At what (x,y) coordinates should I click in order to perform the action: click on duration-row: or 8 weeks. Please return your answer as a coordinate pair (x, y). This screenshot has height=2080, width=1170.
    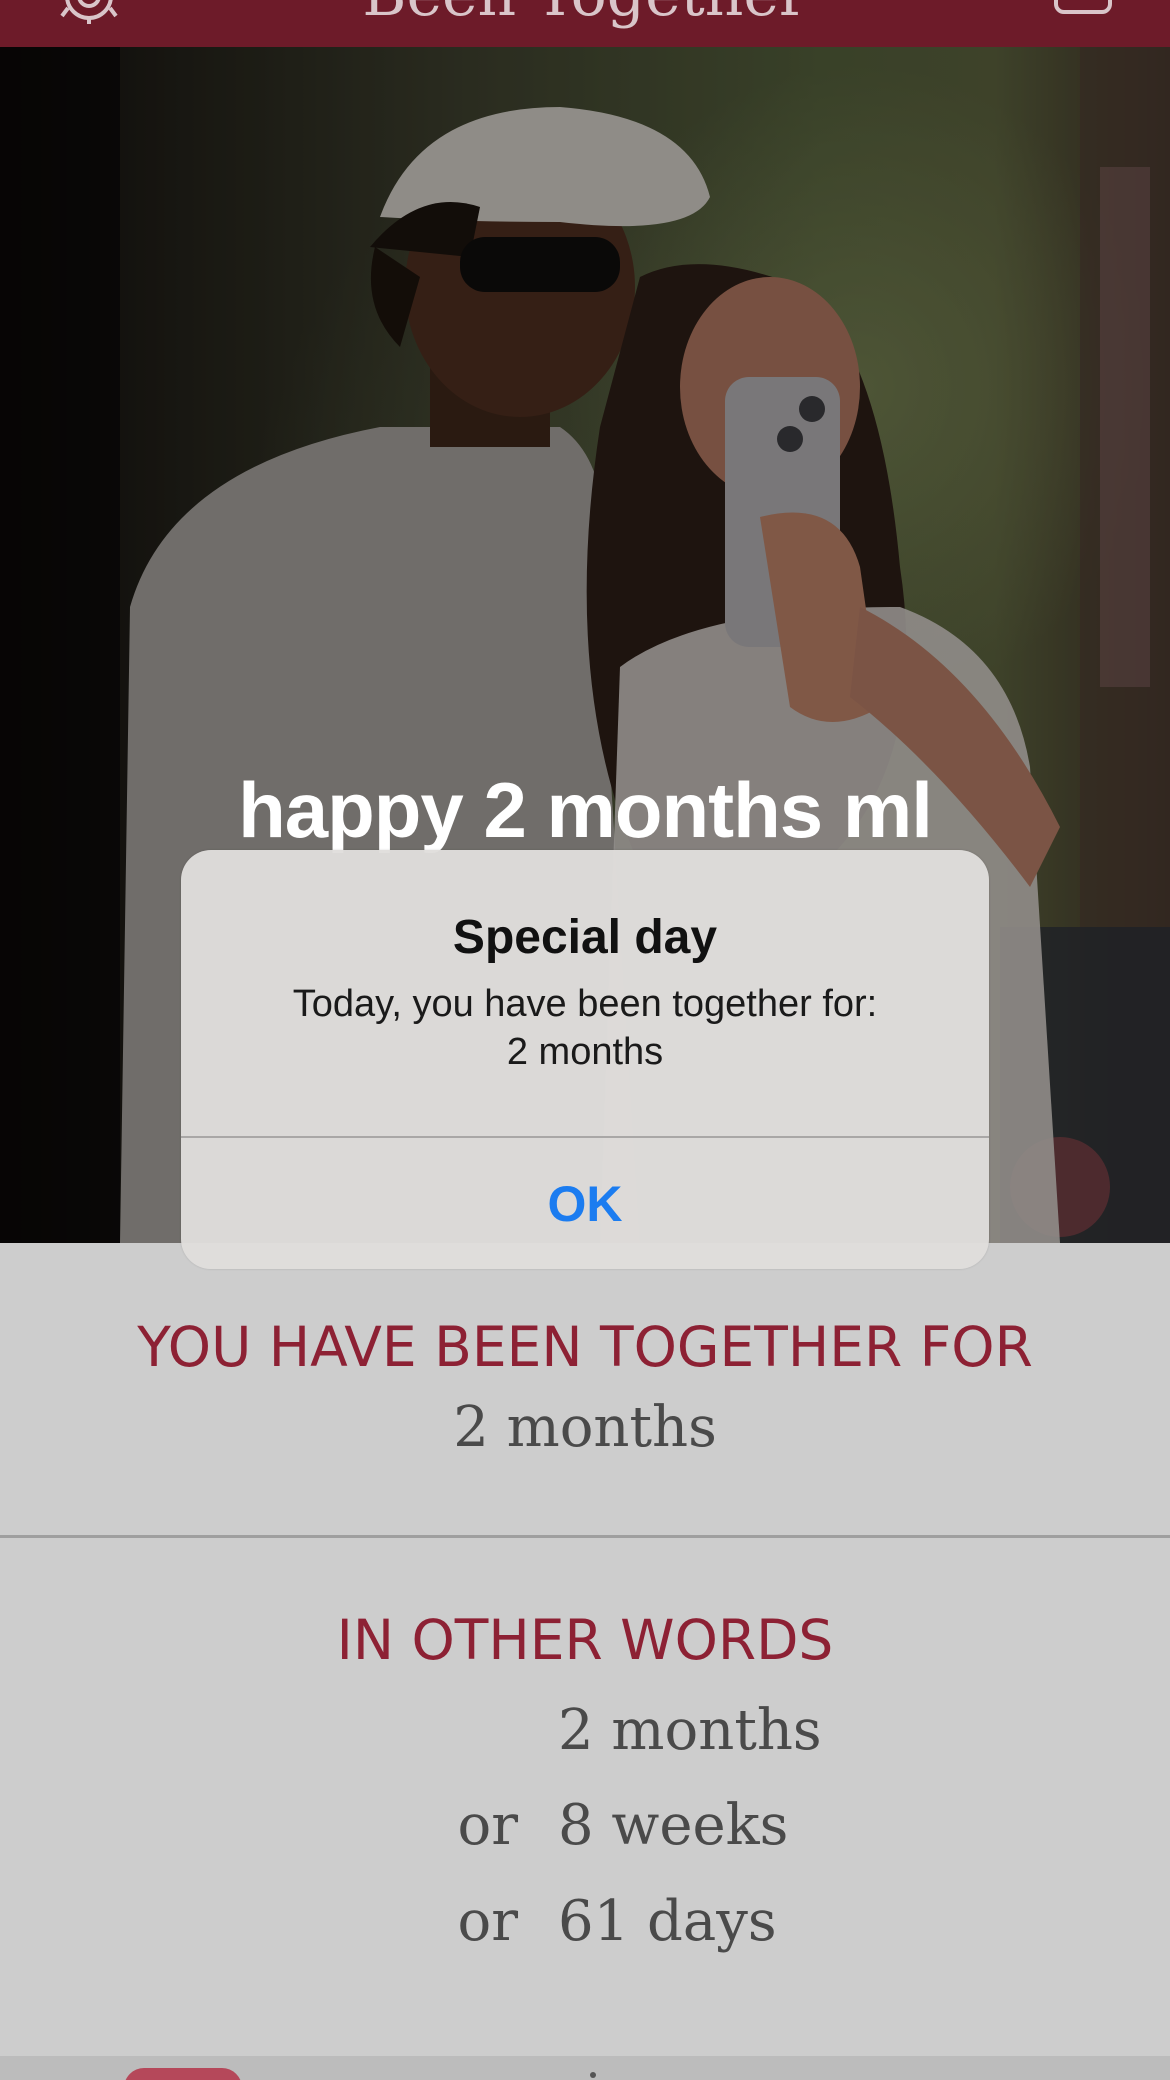
    Looking at the image, I should click on (585, 1838).